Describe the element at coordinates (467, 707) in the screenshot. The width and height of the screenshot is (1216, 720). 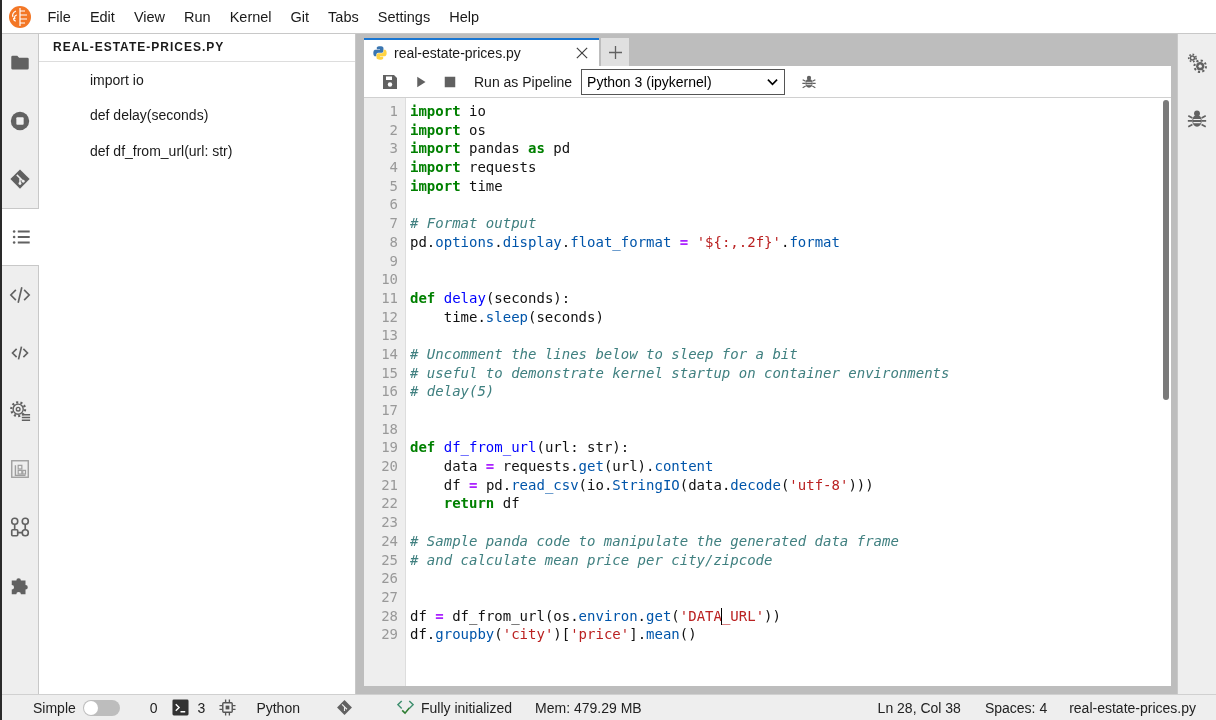
I see `kernel-status: Fully initialized` at that location.